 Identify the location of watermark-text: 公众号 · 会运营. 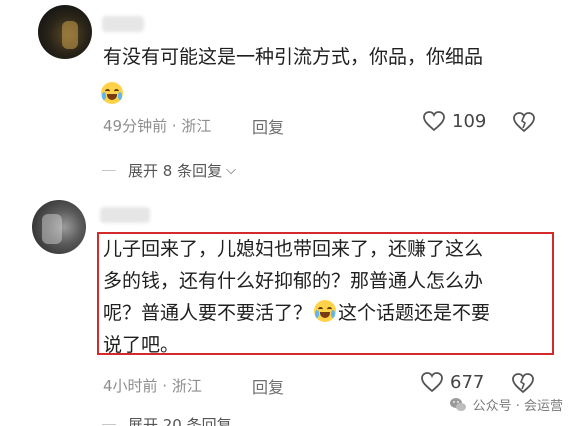
(517, 406).